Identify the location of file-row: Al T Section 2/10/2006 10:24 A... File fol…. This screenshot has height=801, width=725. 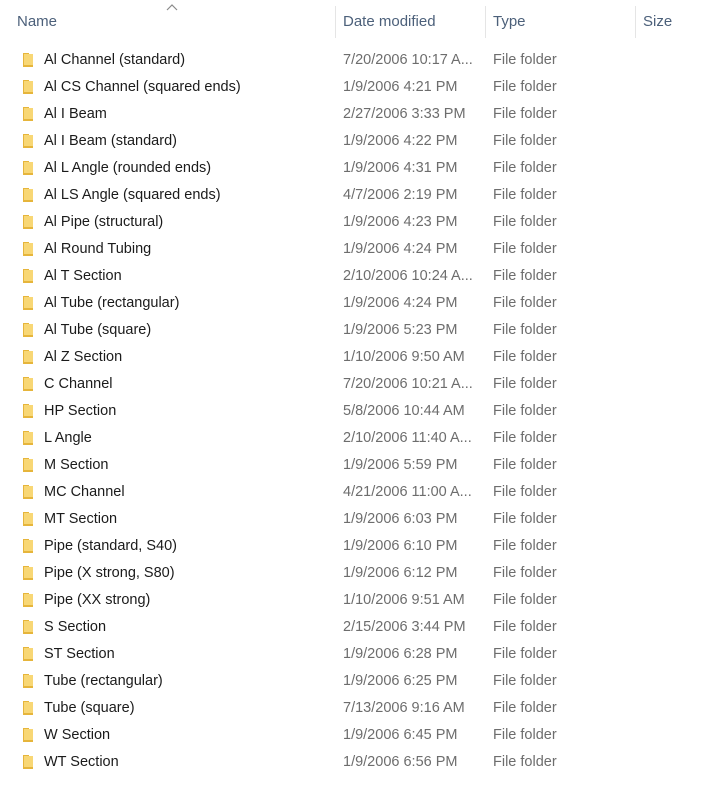
(362, 276).